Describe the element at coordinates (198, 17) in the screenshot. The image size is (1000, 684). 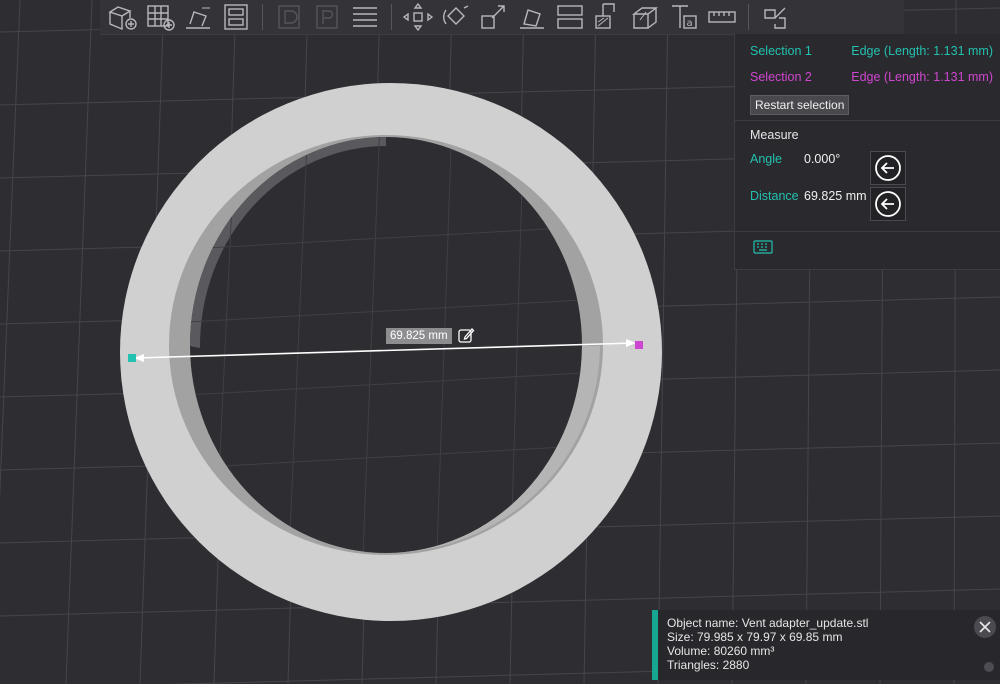
I see `auto-orient-icon` at that location.